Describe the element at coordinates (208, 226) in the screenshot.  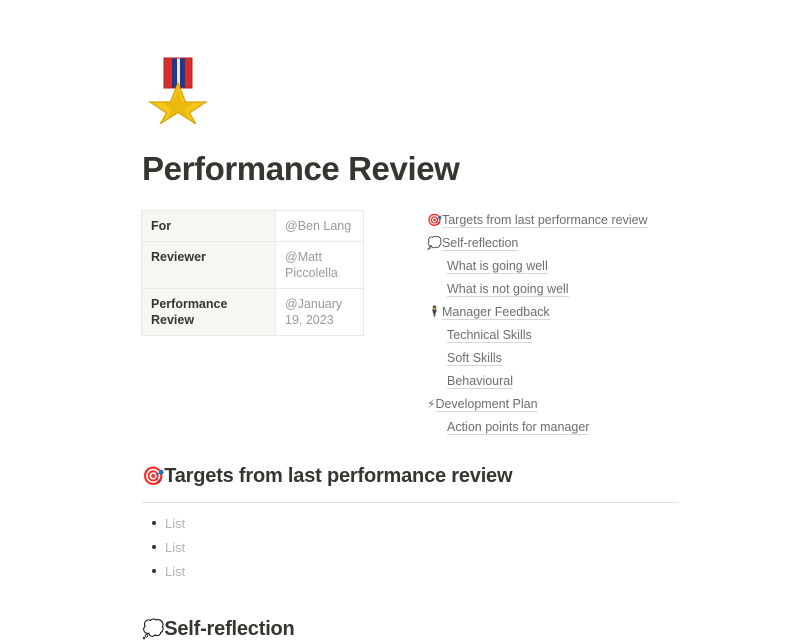
I see `property-key: For` at that location.